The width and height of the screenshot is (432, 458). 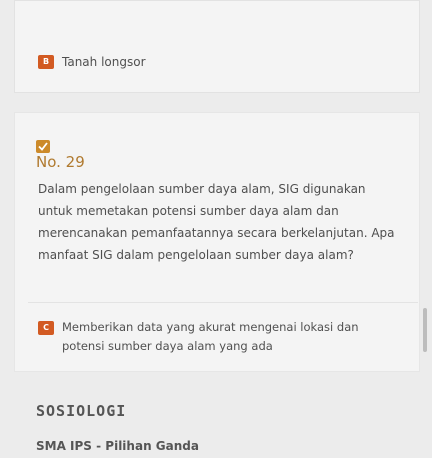 What do you see at coordinates (60, 162) in the screenshot?
I see `question-number: No. 29` at bounding box center [60, 162].